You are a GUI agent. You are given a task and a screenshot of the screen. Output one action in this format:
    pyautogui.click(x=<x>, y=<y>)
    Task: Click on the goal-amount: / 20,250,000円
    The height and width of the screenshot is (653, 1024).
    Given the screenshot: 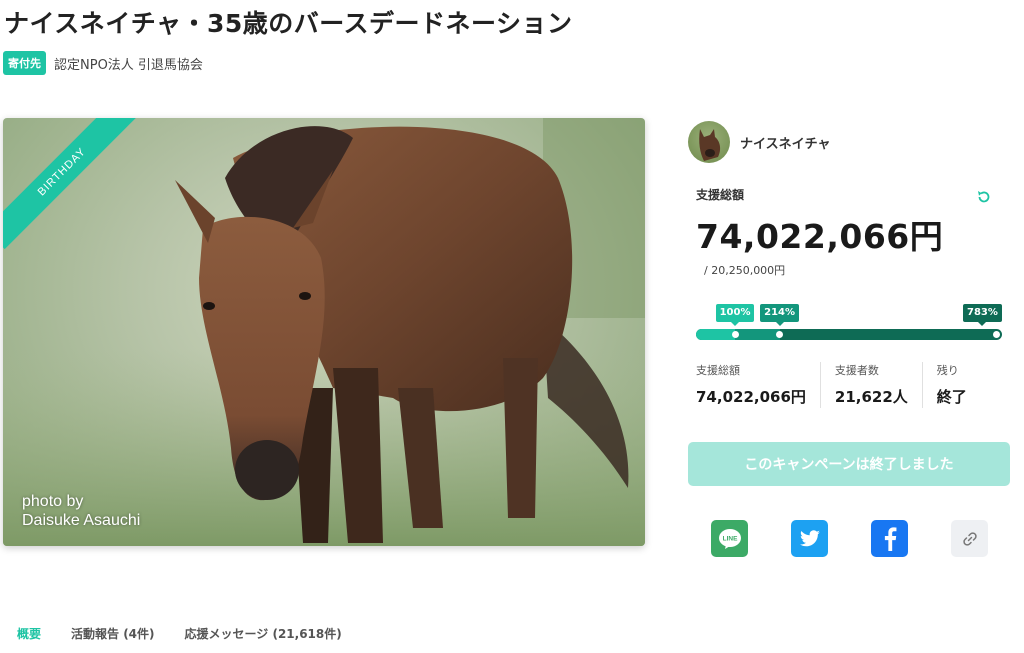 What is the action you would take?
    pyautogui.click(x=745, y=270)
    